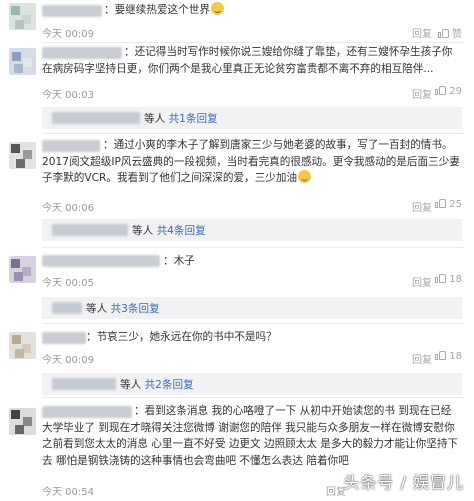 This screenshot has height=501, width=474. Describe the element at coordinates (193, 119) in the screenshot. I see `view-replies-link: 共1条回复` at that location.